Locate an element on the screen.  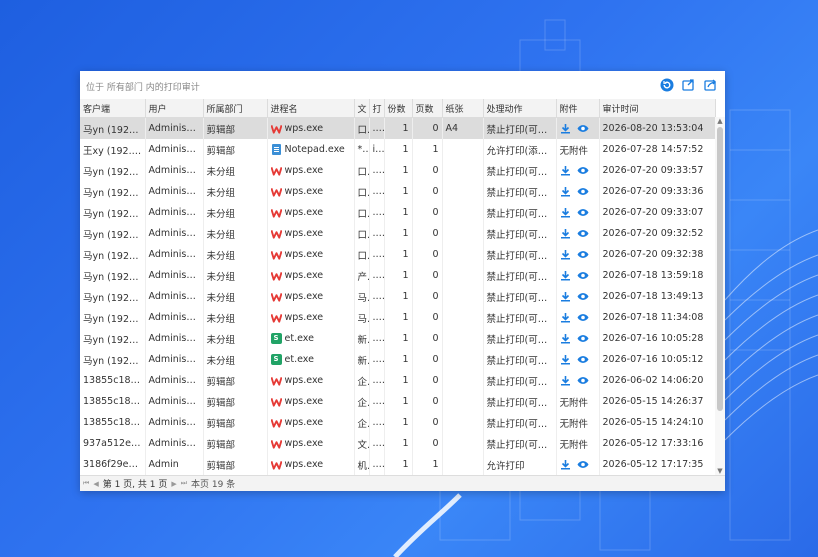
cell-dept: 剪辑部 is located at coordinates (235, 149).